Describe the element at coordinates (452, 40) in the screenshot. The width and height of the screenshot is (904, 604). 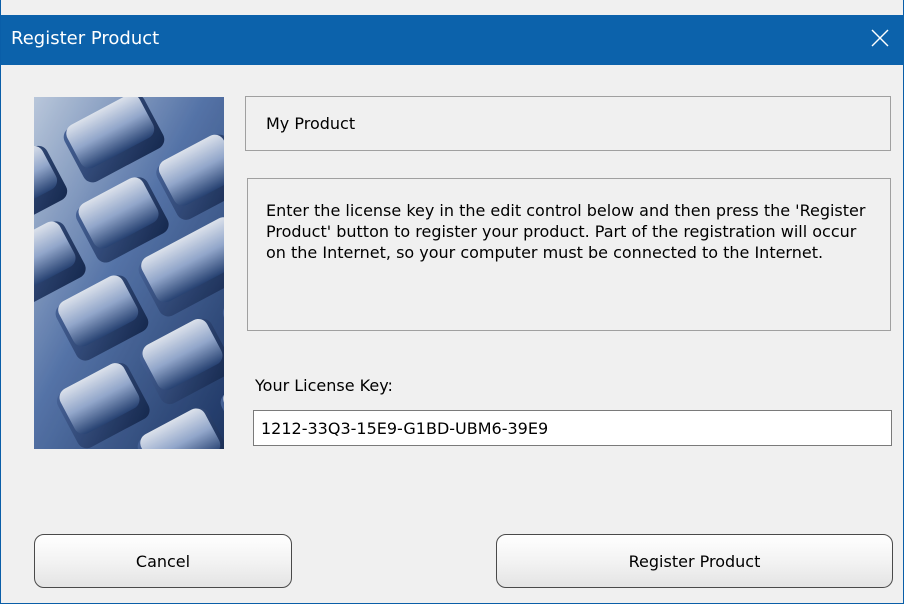
I see `title-bar: Register Product` at that location.